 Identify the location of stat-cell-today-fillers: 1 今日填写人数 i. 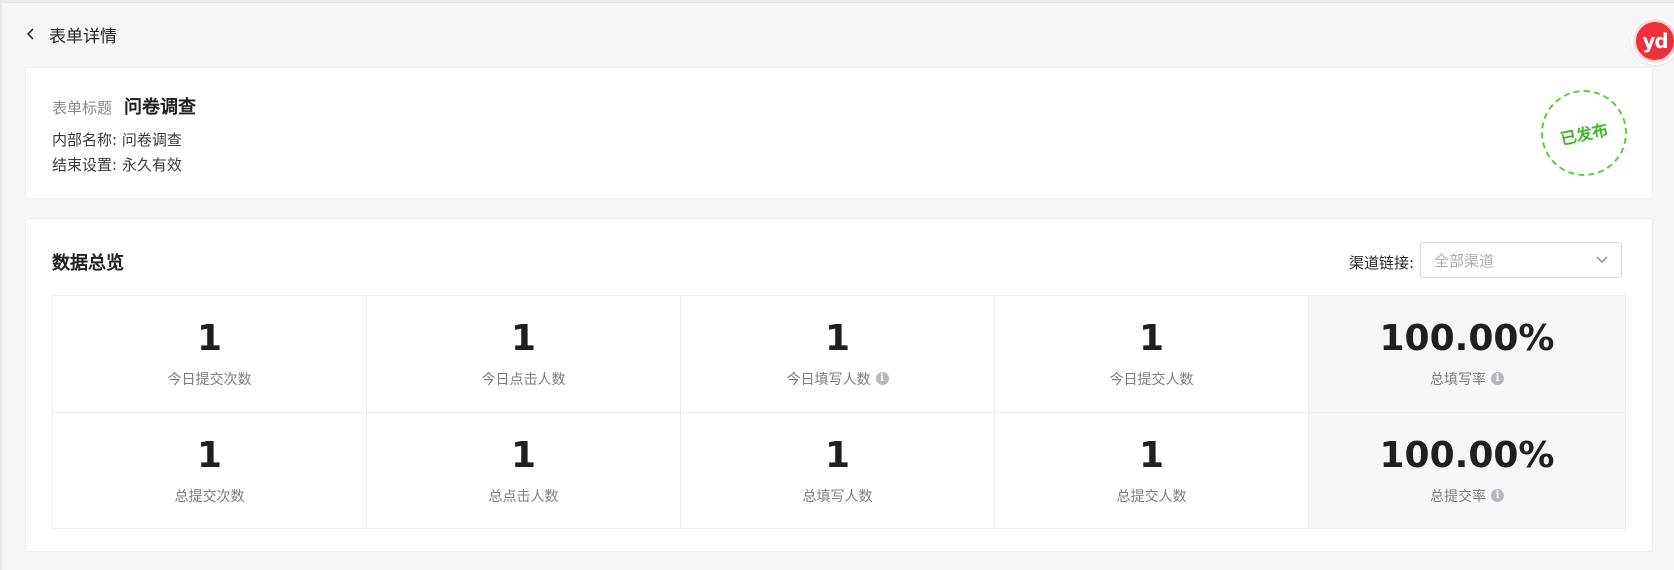
(838, 354).